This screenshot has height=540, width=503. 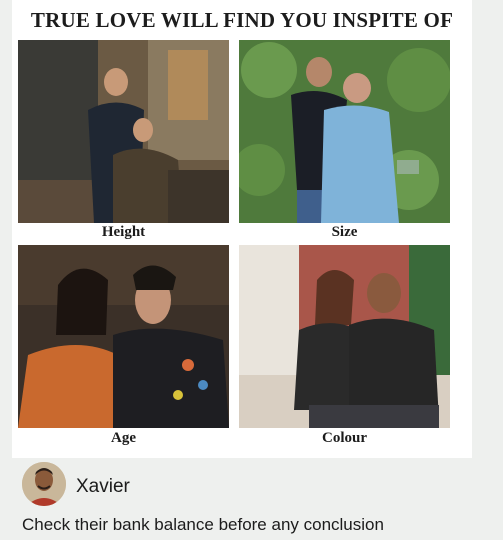 What do you see at coordinates (123, 131) in the screenshot?
I see `photo-height-couple` at bounding box center [123, 131].